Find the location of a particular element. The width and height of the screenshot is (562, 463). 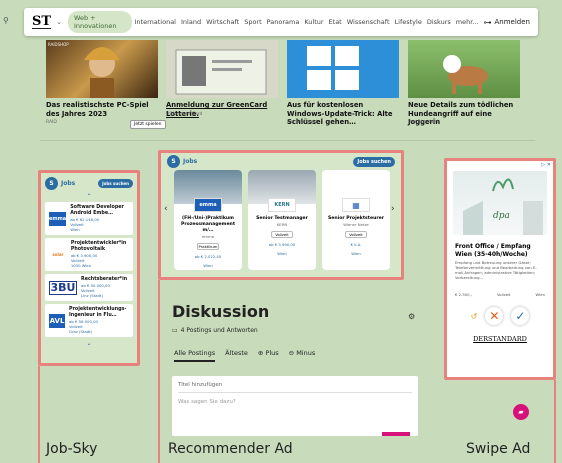

tile-image-game: RAIDSHOP is located at coordinates (102, 69).